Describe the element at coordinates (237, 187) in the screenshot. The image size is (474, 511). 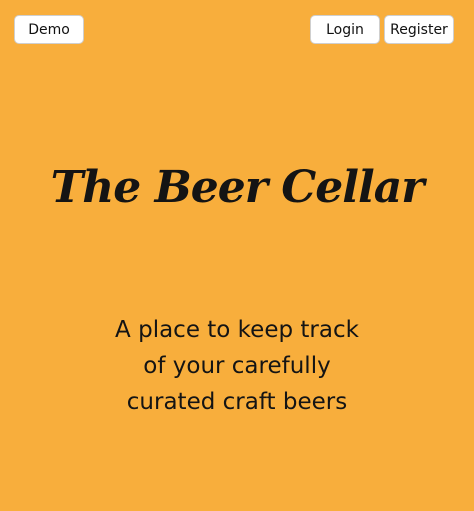
I see `site-title: The Beer Cellar` at that location.